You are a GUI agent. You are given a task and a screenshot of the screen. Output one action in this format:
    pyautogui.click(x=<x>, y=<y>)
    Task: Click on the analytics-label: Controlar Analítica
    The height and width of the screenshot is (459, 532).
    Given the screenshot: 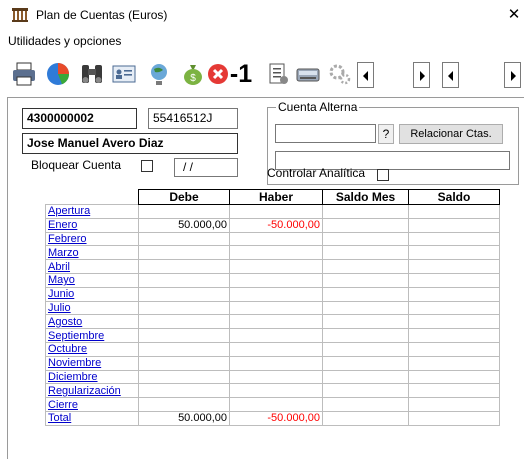 What is the action you would take?
    pyautogui.click(x=316, y=173)
    